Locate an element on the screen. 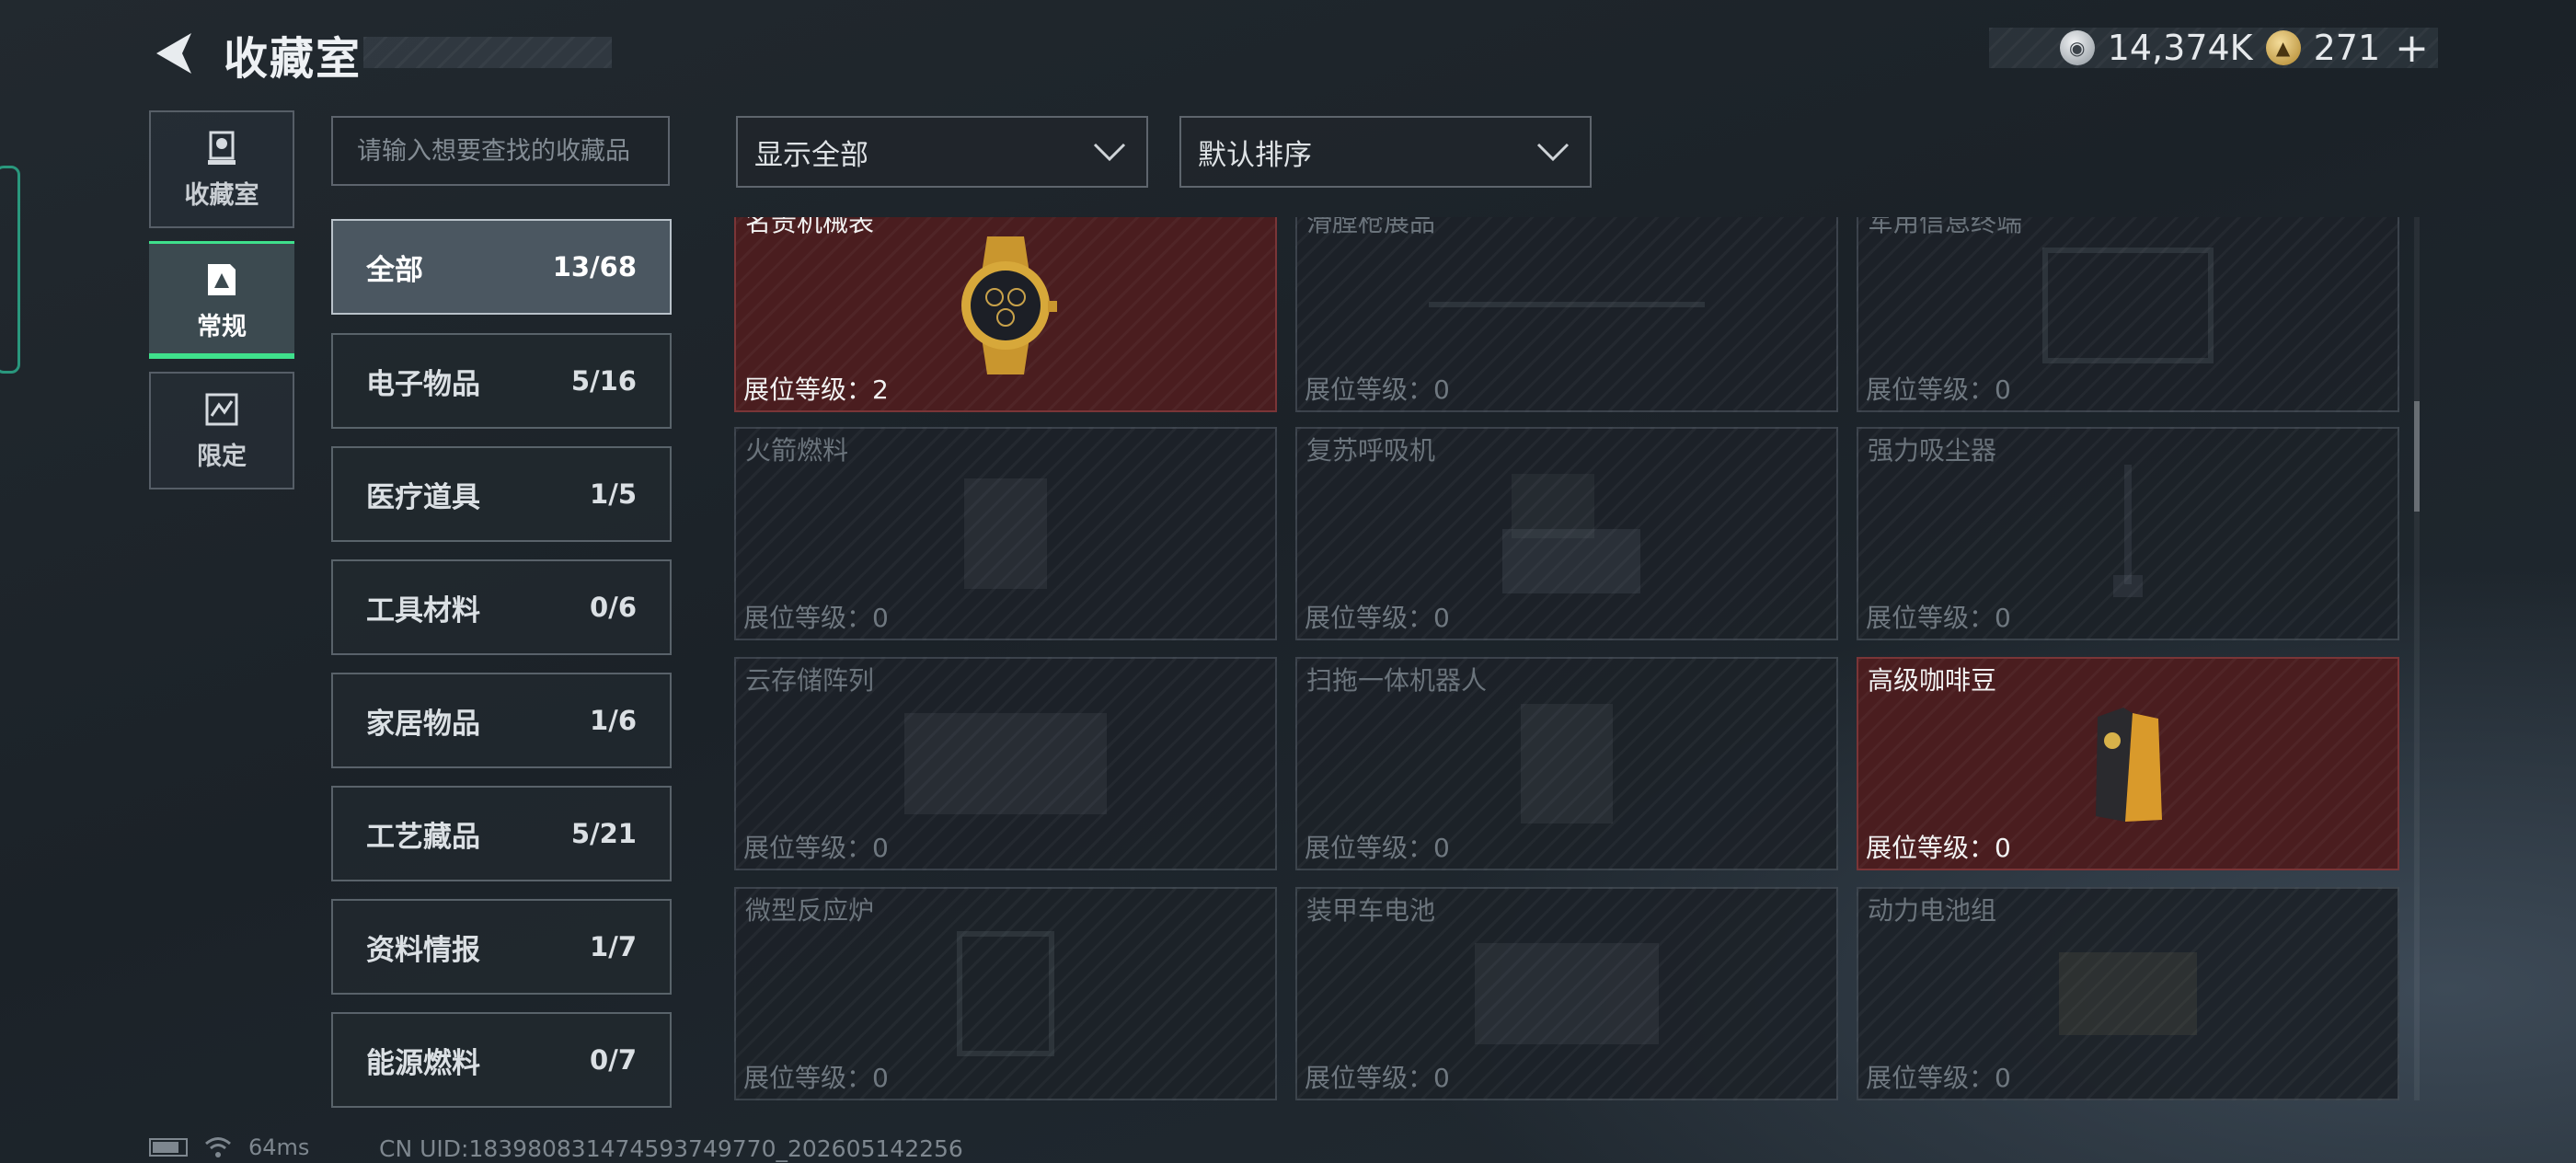 Image resolution: width=2576 pixels, height=1163 pixels. item-card-storage-array: 云存储阵列 展位等级：0 is located at coordinates (1005, 764).